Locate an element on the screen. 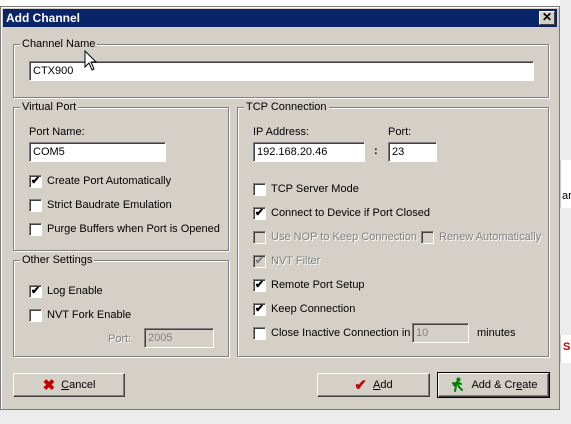 The height and width of the screenshot is (424, 571). nvt-filter-label: NVT Filter is located at coordinates (296, 261).